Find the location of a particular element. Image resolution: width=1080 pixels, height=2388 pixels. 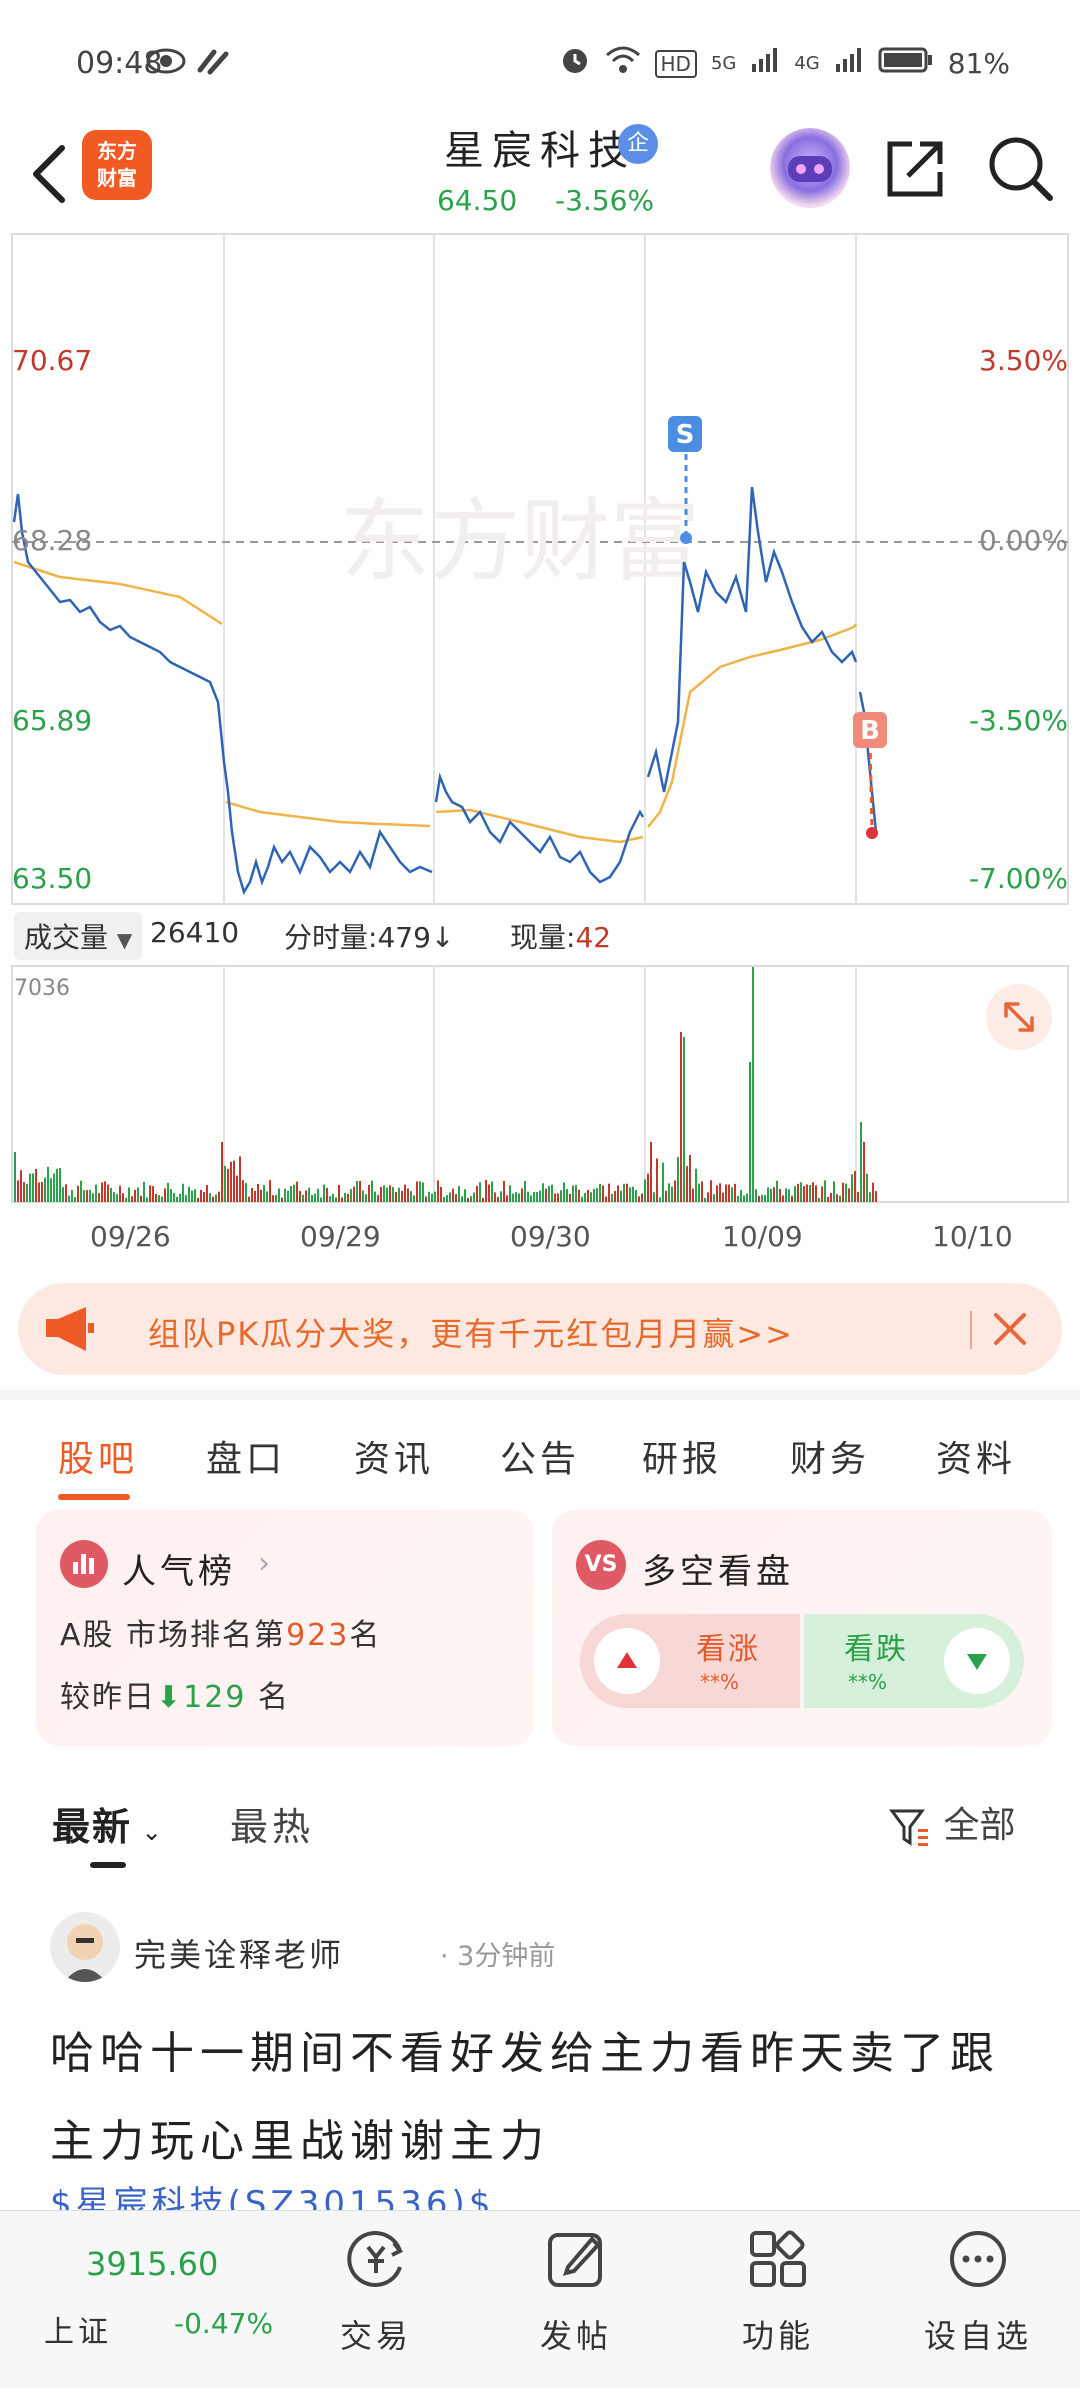

sort-latest: 最新 ⌄ is located at coordinates (108, 1823).